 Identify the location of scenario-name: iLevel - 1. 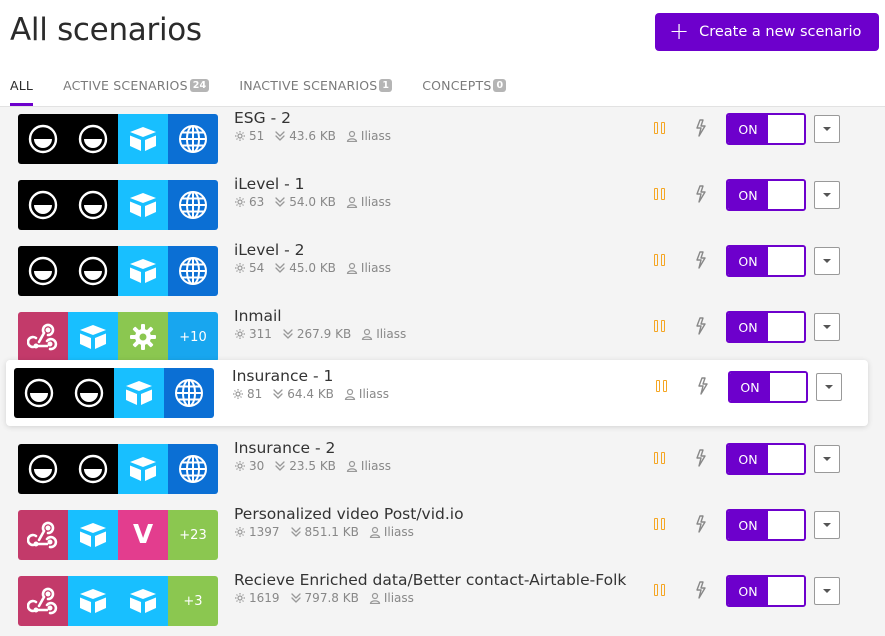
(317, 184).